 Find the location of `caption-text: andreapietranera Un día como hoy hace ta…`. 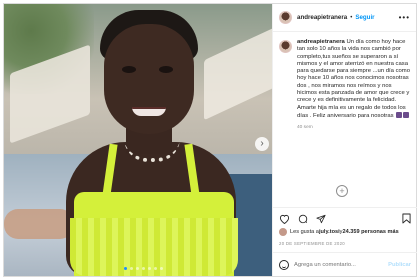

caption-text: andreapietranera Un día como hoy hace ta… is located at coordinates (353, 79).